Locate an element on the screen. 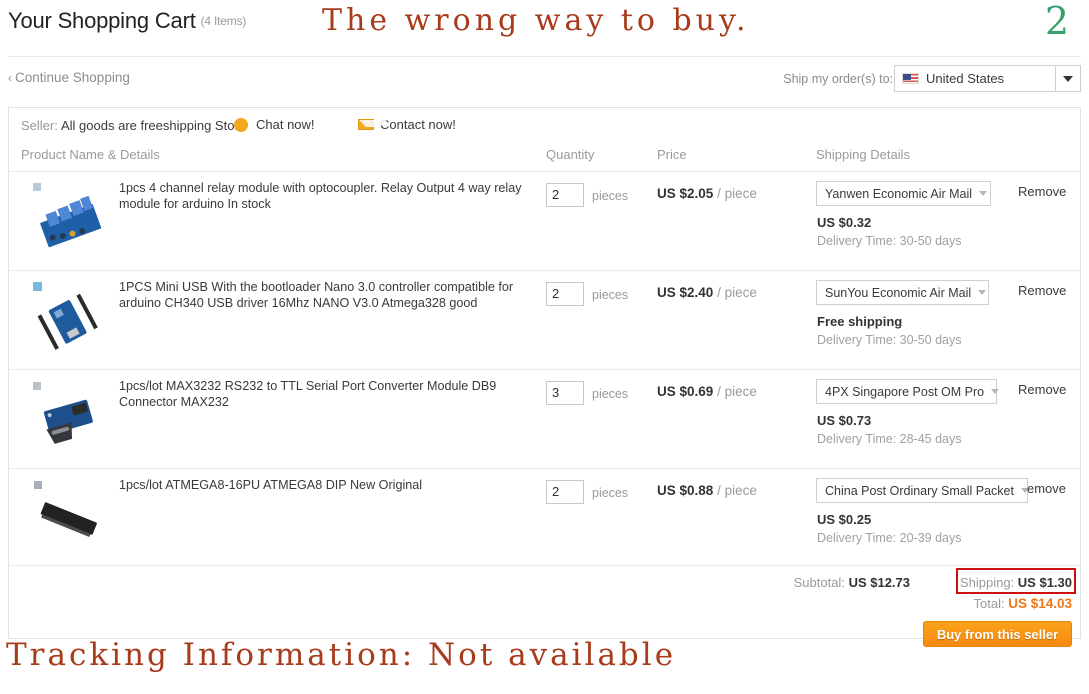 This screenshot has height=694, width=1089. subtotal-label: Subtotal: is located at coordinates (819, 582).